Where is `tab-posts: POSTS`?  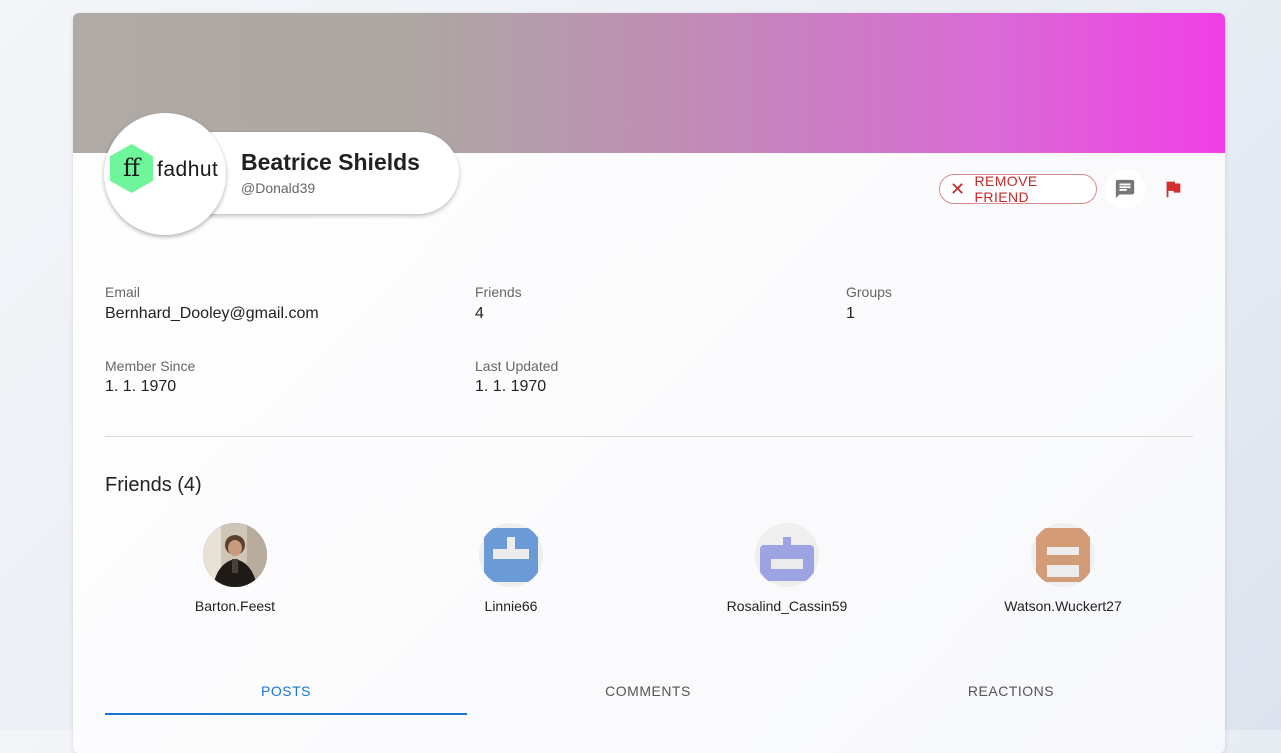
tab-posts: POSTS is located at coordinates (286, 698).